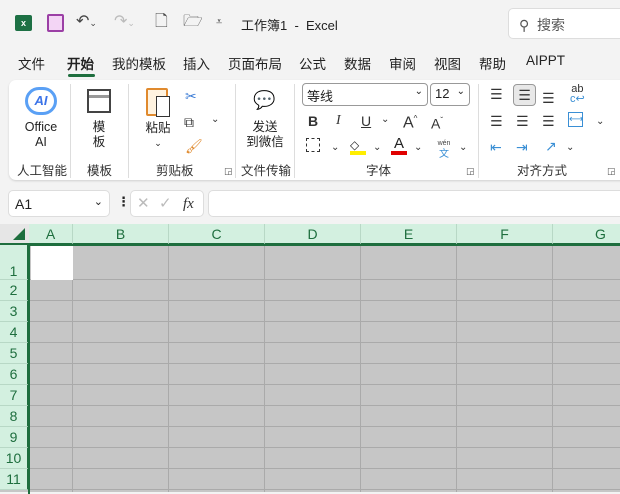  I want to click on phonetic-dropdown-icon: ⌄, so click(463, 148).